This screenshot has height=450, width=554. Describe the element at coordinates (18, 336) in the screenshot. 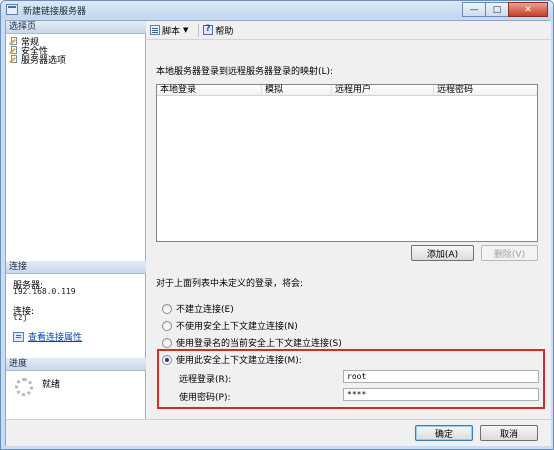

I see `properties-icon` at that location.